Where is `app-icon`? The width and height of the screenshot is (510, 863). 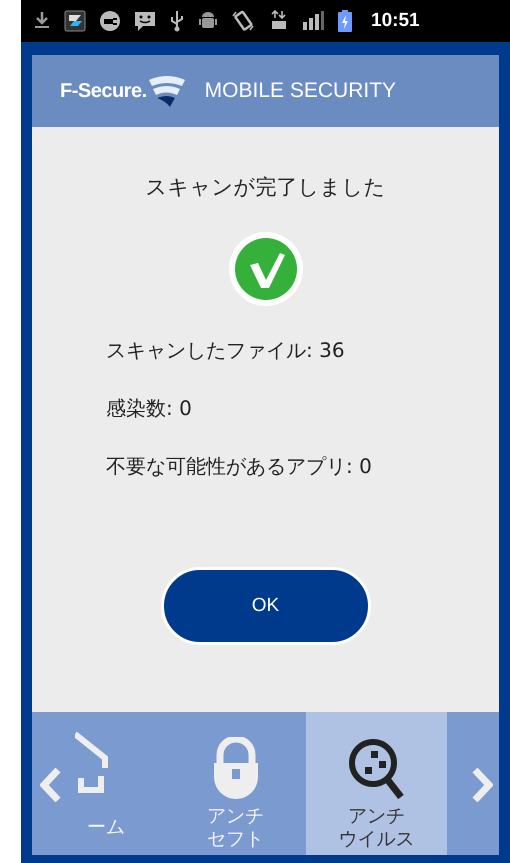
app-icon is located at coordinates (75, 21).